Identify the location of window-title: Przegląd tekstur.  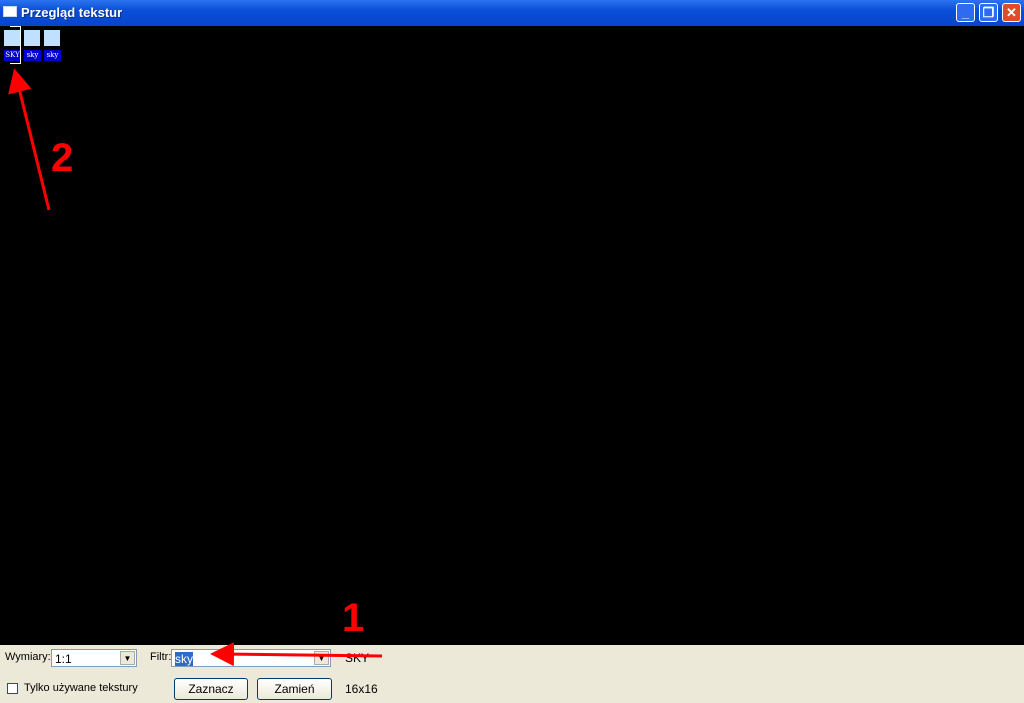
(72, 12).